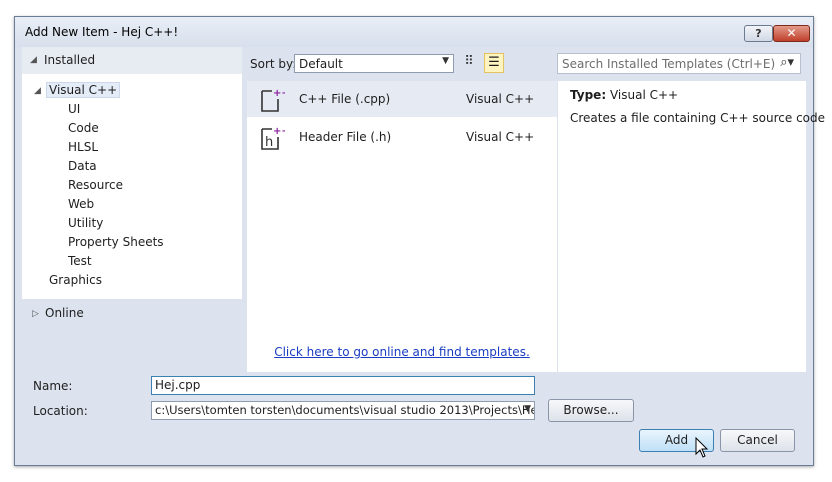 Image resolution: width=832 pixels, height=482 pixels. Describe the element at coordinates (791, 33) in the screenshot. I see `close-button: ✕` at that location.